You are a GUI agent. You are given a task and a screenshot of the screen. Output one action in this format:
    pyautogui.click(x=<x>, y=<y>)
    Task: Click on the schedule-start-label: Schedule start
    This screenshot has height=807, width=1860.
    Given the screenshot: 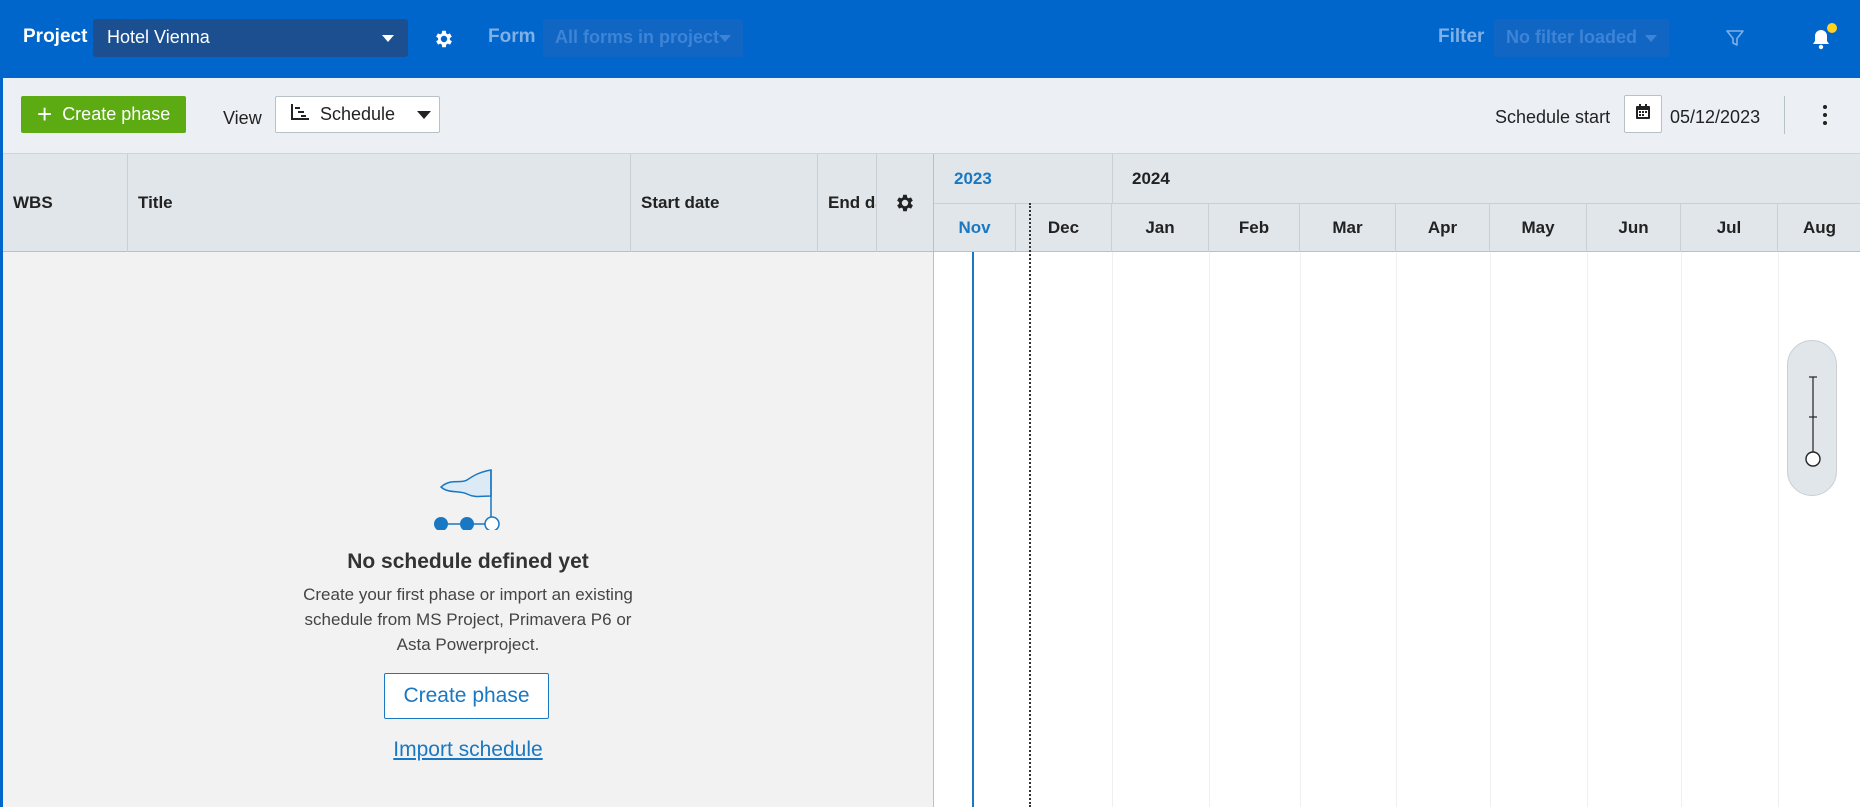 What is the action you would take?
    pyautogui.click(x=1553, y=117)
    